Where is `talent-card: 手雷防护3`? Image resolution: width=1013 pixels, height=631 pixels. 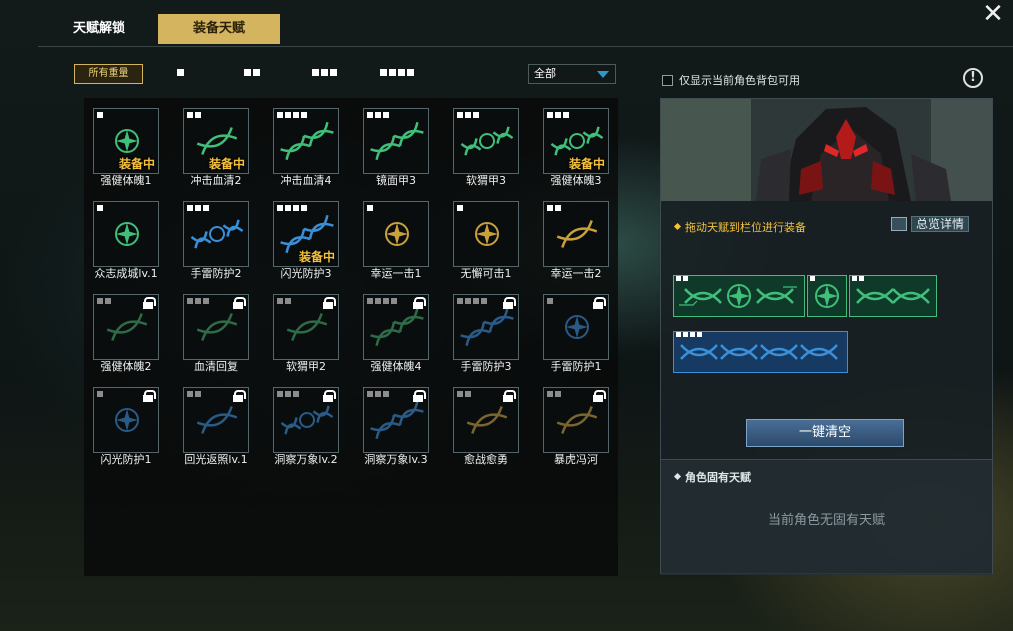 talent-card: 手雷防护3 is located at coordinates (486, 333).